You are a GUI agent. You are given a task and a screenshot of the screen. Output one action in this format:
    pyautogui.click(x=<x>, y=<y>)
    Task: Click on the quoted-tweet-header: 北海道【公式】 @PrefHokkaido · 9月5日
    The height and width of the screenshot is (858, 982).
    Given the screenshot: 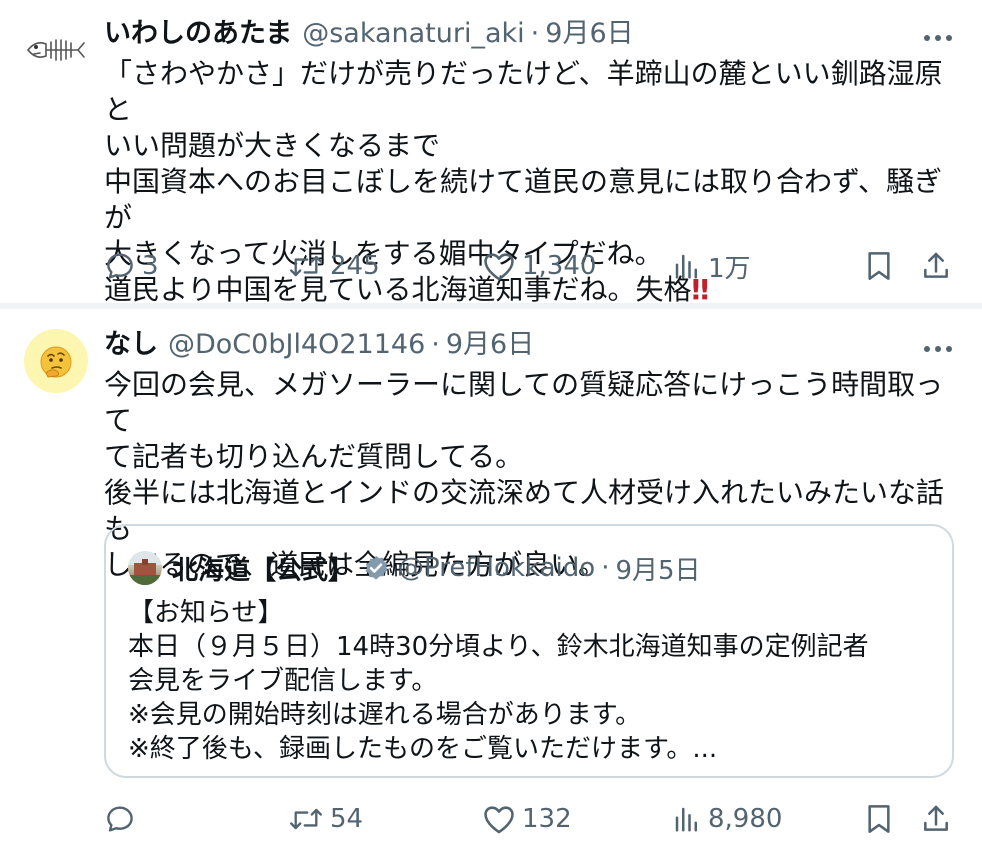 What is the action you would take?
    pyautogui.click(x=414, y=568)
    